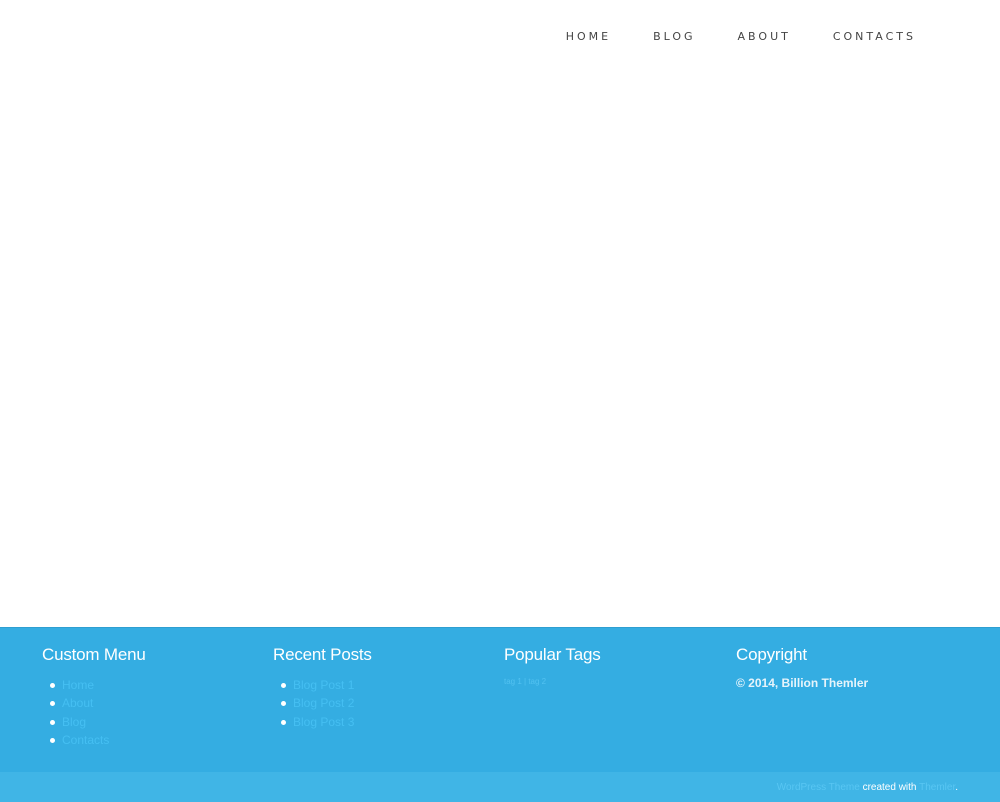 This screenshot has width=1000, height=802. Describe the element at coordinates (322, 654) in the screenshot. I see `recent-posts-title: Recent Posts` at that location.